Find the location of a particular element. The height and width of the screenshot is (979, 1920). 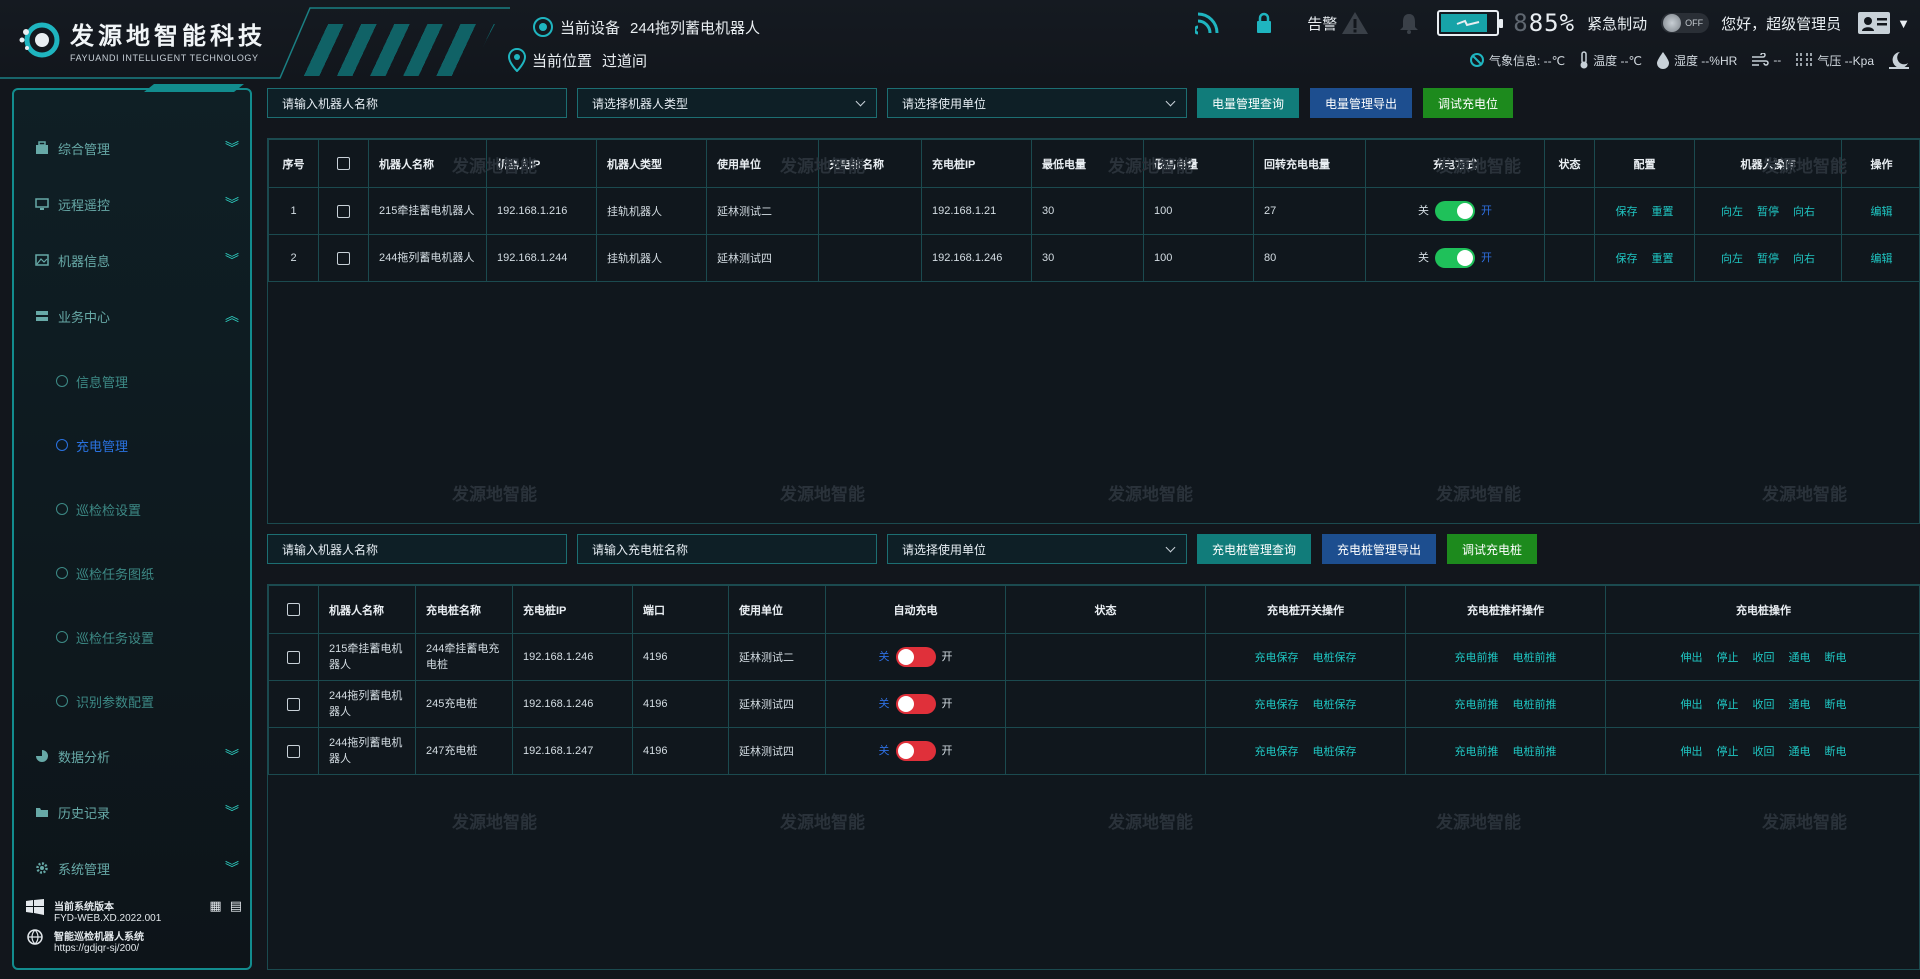

robot-type-select: 请选择机器人类型 is located at coordinates (727, 103).